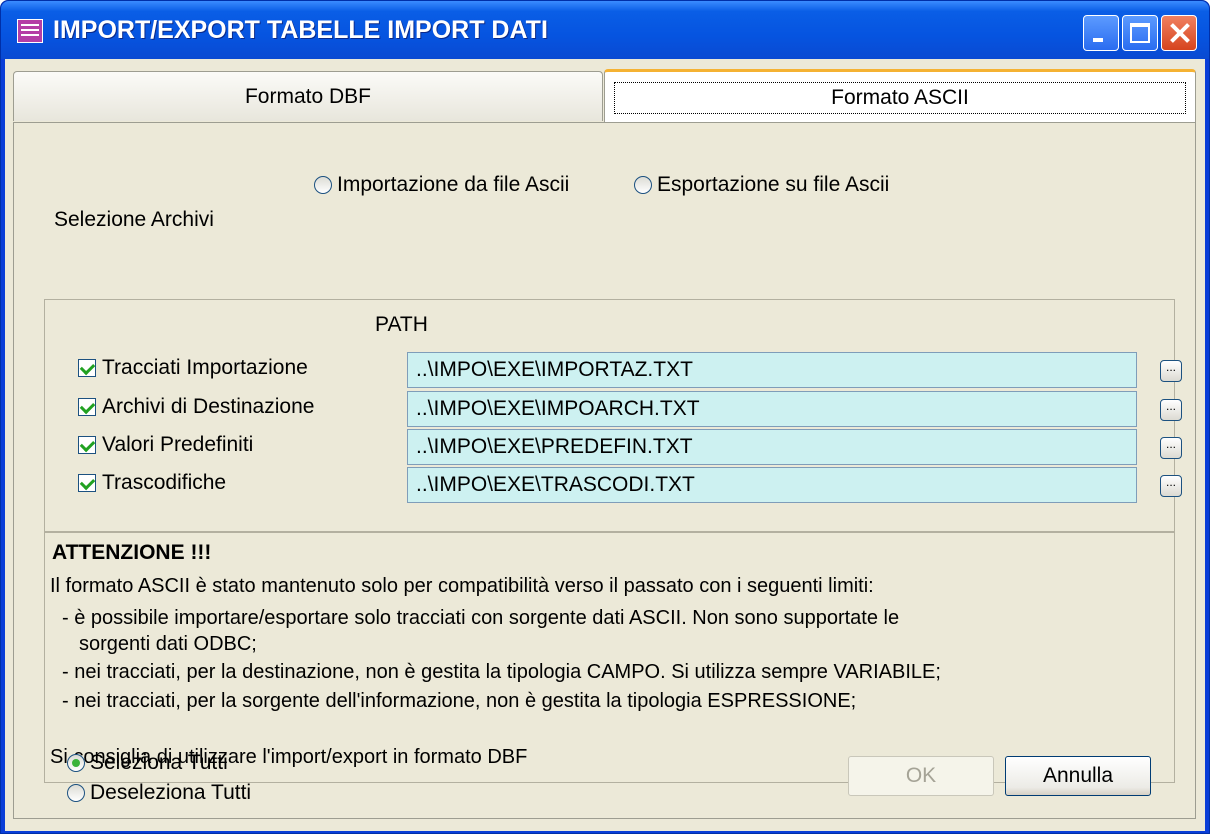 This screenshot has width=1216, height=838. What do you see at coordinates (168, 644) in the screenshot?
I see `warning-bullet-1-cont: sorgenti dati ODBC;` at bounding box center [168, 644].